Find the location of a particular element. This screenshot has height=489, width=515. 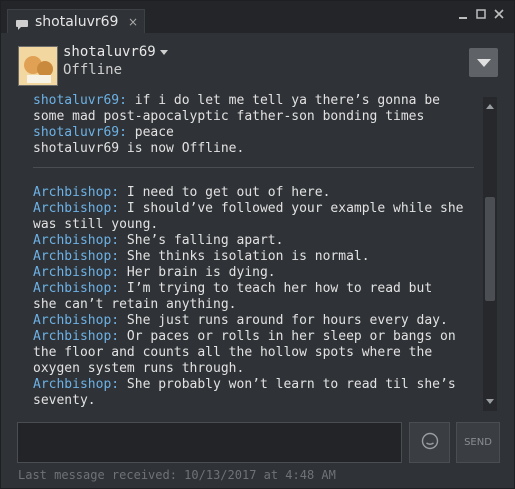

chat-line: was still young. is located at coordinates (95, 225).